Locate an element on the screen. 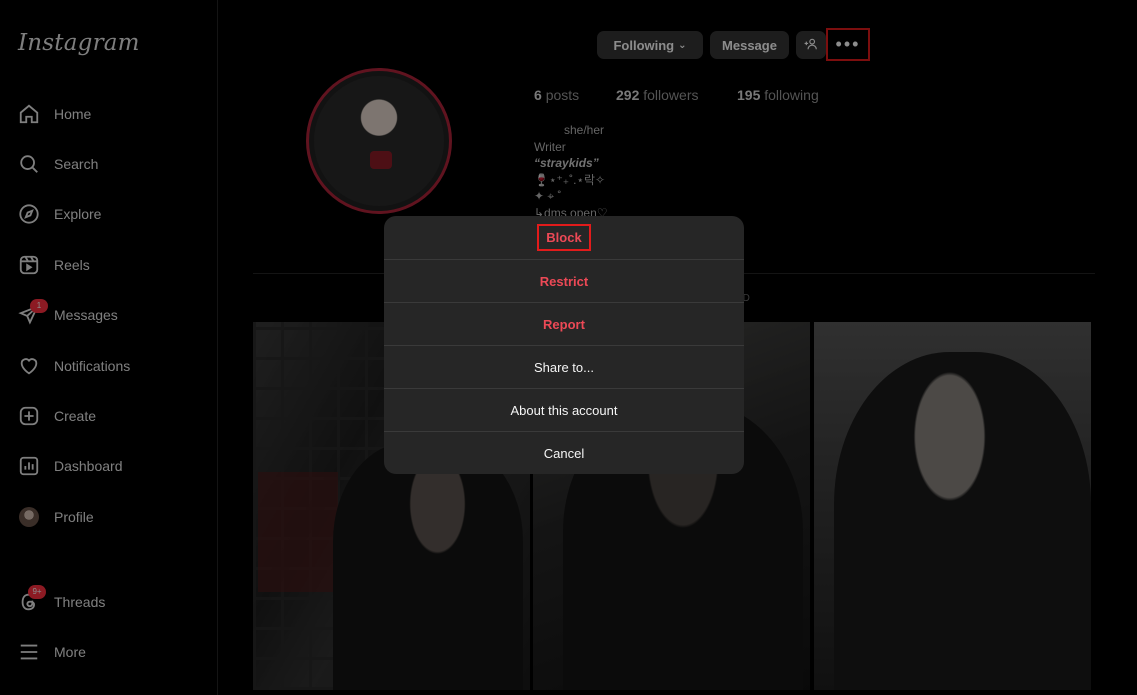 The height and width of the screenshot is (695, 1137). block-option: Block is located at coordinates (564, 237).